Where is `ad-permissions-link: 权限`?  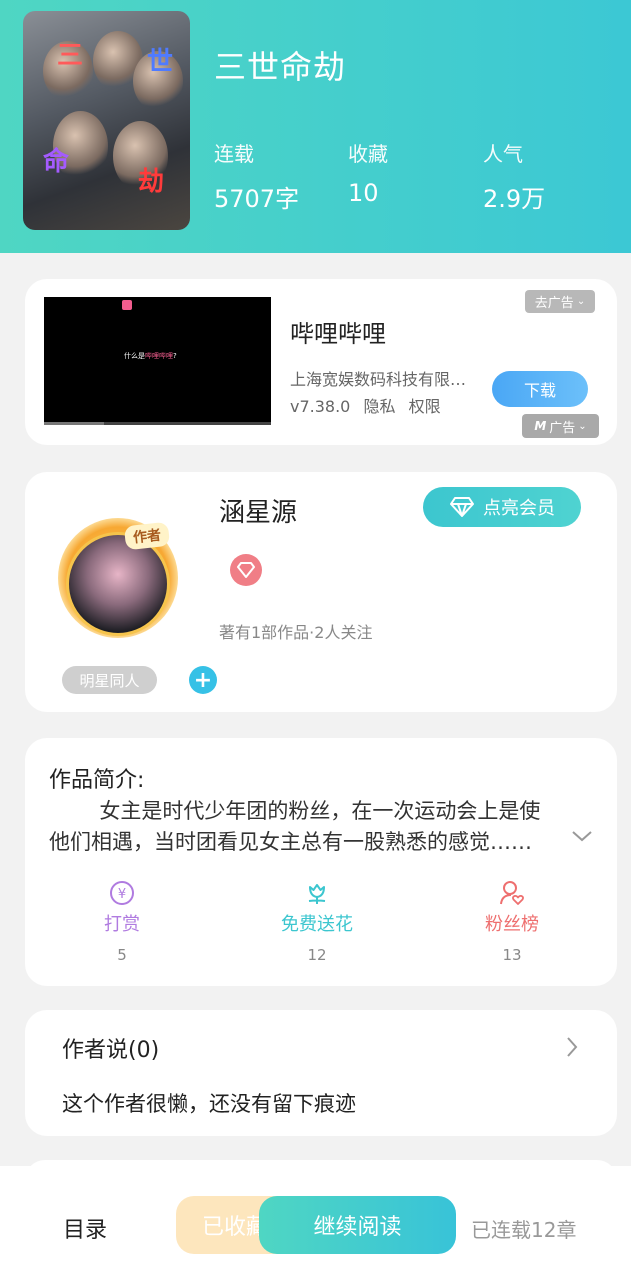
ad-permissions-link: 权限 is located at coordinates (425, 406).